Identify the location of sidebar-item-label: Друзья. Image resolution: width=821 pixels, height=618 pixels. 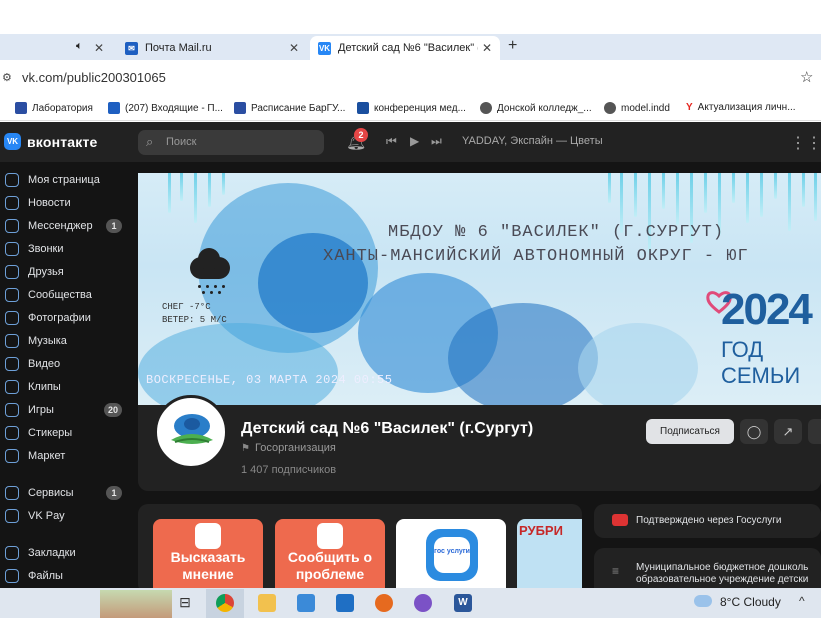
(46, 272).